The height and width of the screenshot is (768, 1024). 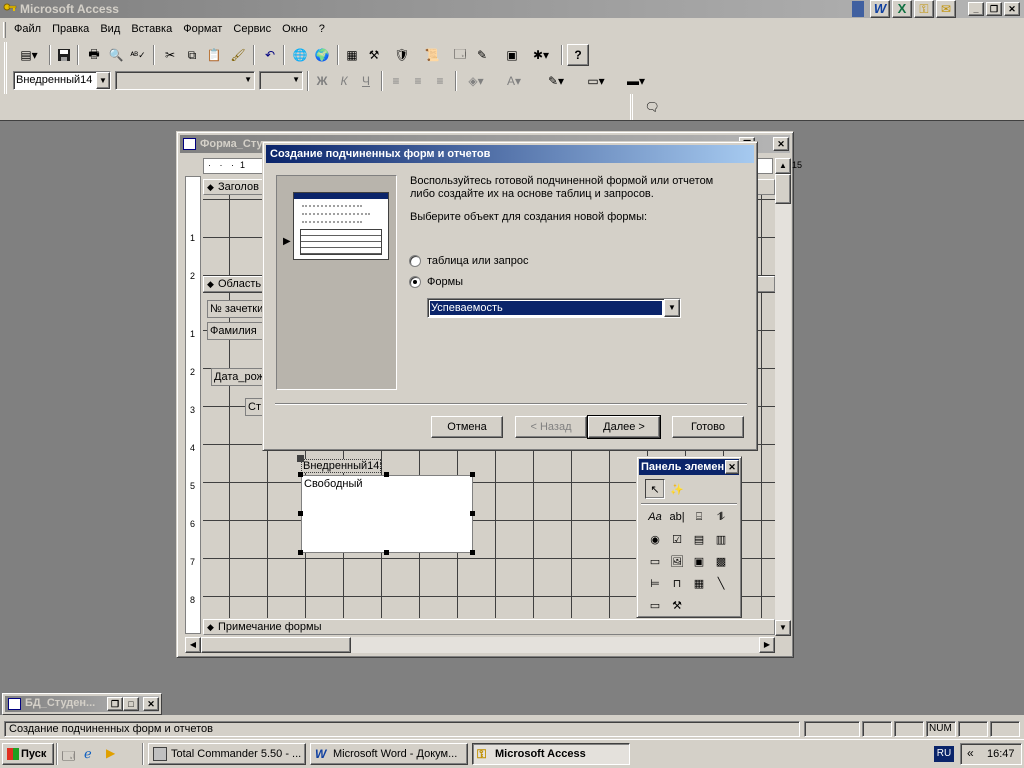 What do you see at coordinates (460, 55) in the screenshot?
I see `properties-icon: 🗔` at bounding box center [460, 55].